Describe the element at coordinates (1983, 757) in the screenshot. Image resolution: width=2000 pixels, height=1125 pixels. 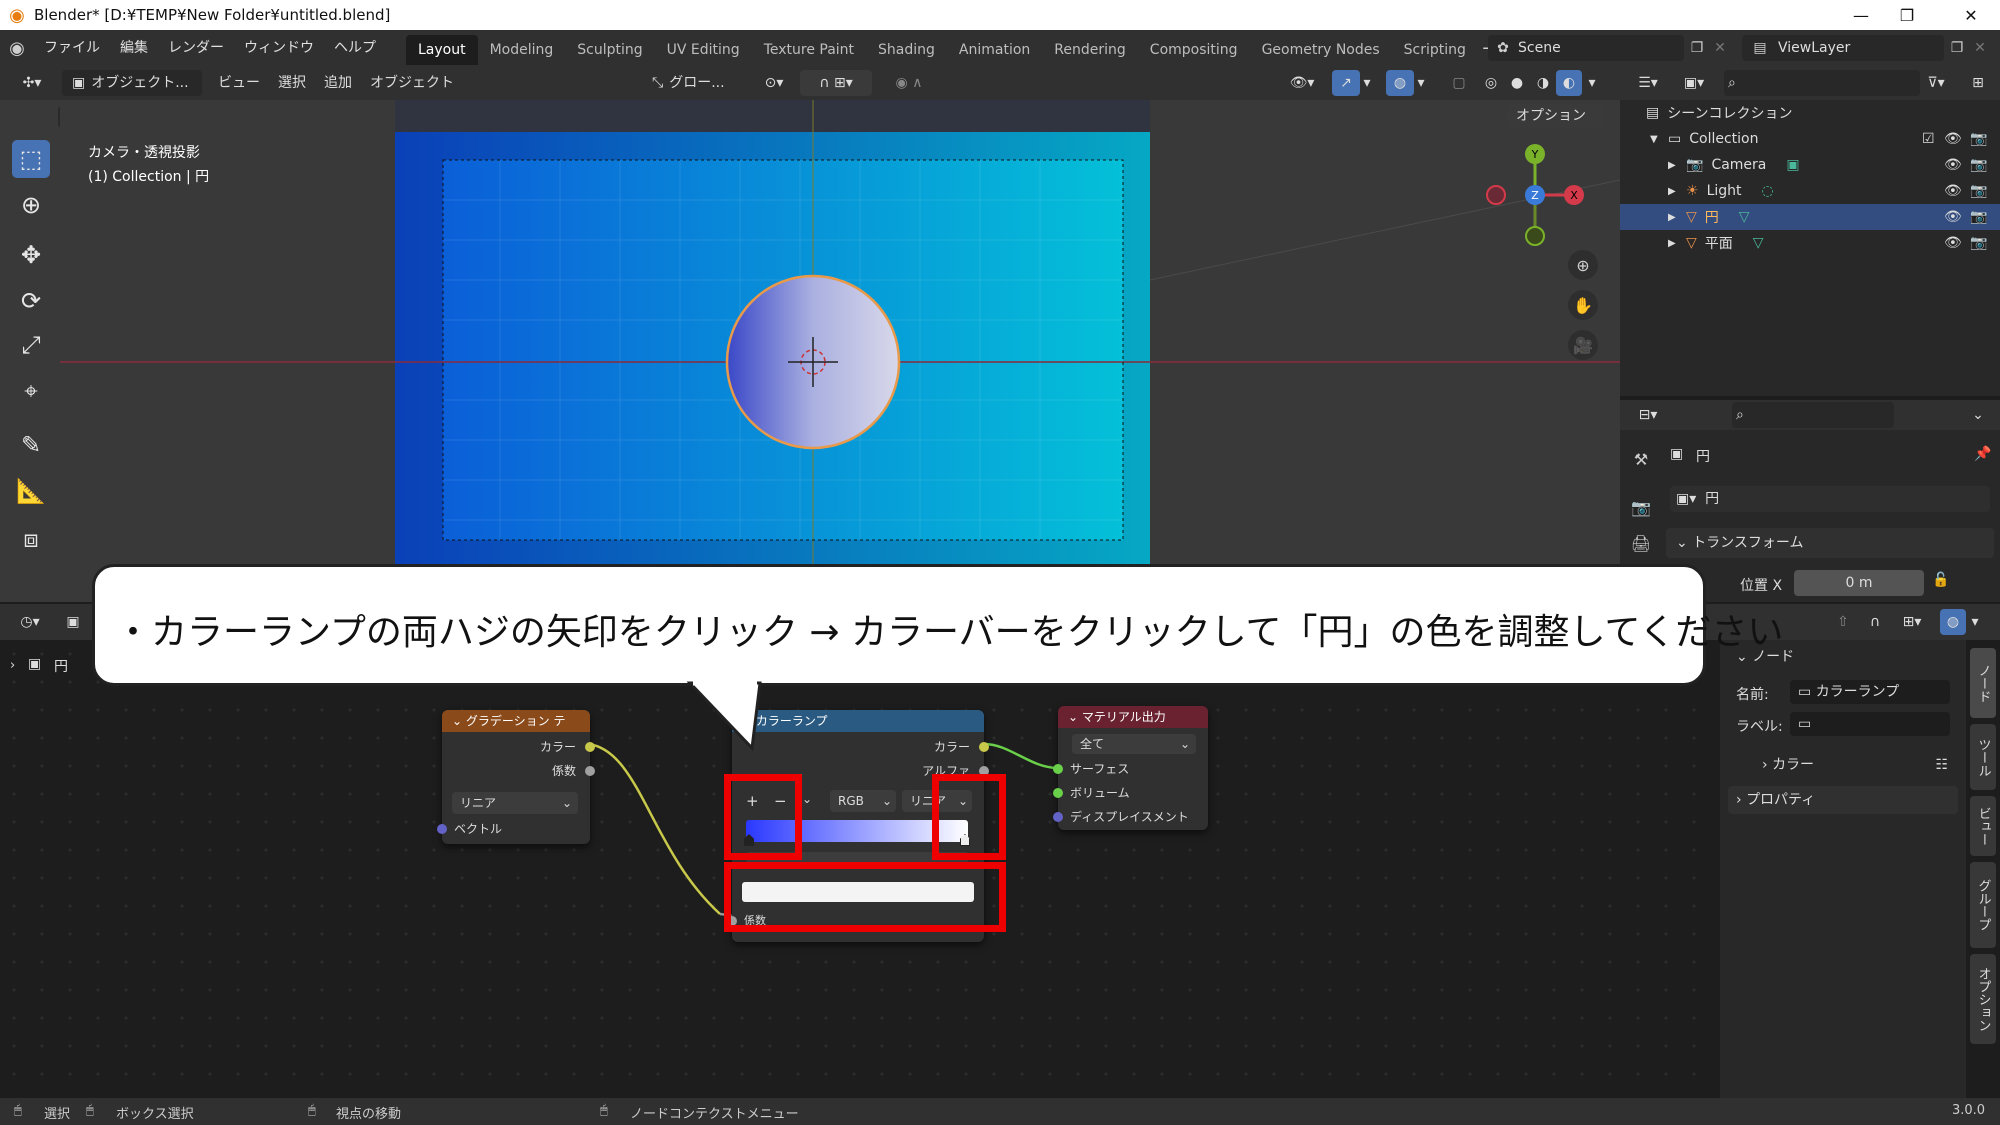
I see `tab-tool: ツール` at that location.